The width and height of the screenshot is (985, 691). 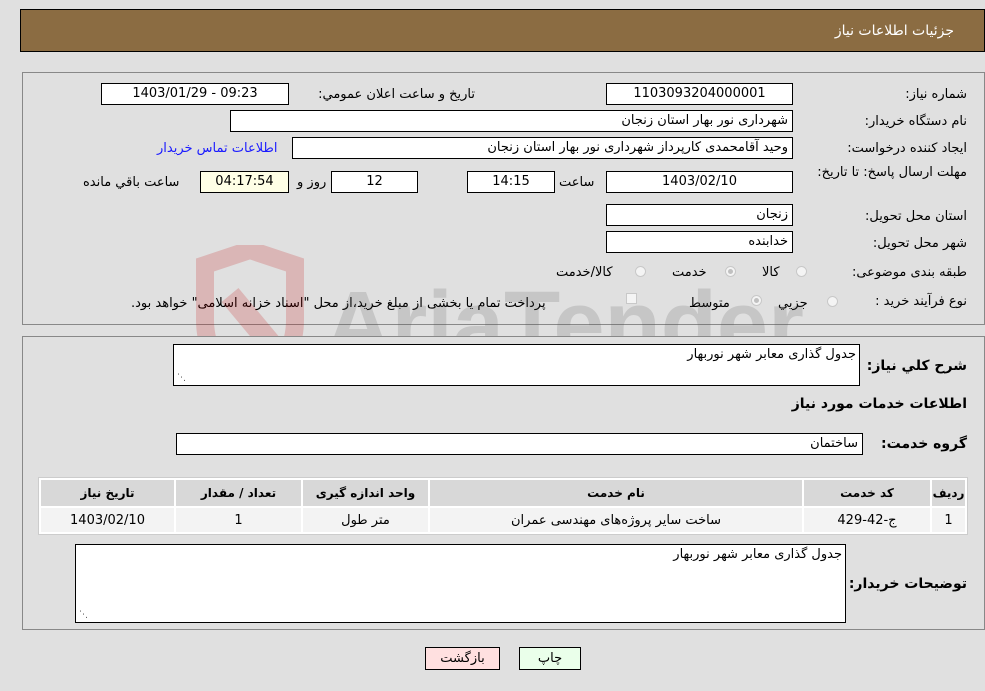 What do you see at coordinates (238, 493) in the screenshot?
I see `col-quantity: تعداد / مقدار` at bounding box center [238, 493].